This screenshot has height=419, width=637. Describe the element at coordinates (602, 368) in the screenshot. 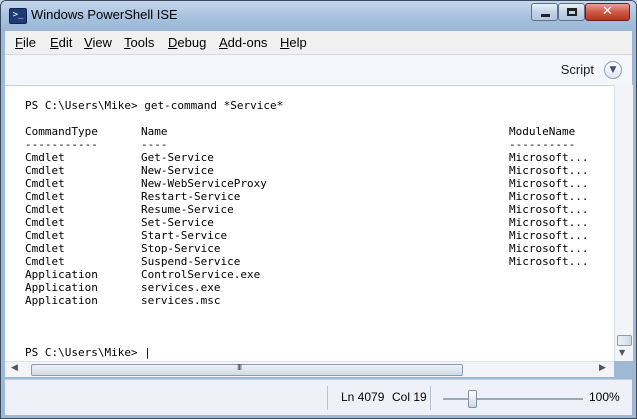

I see `scroll-right-icon: ▶` at that location.